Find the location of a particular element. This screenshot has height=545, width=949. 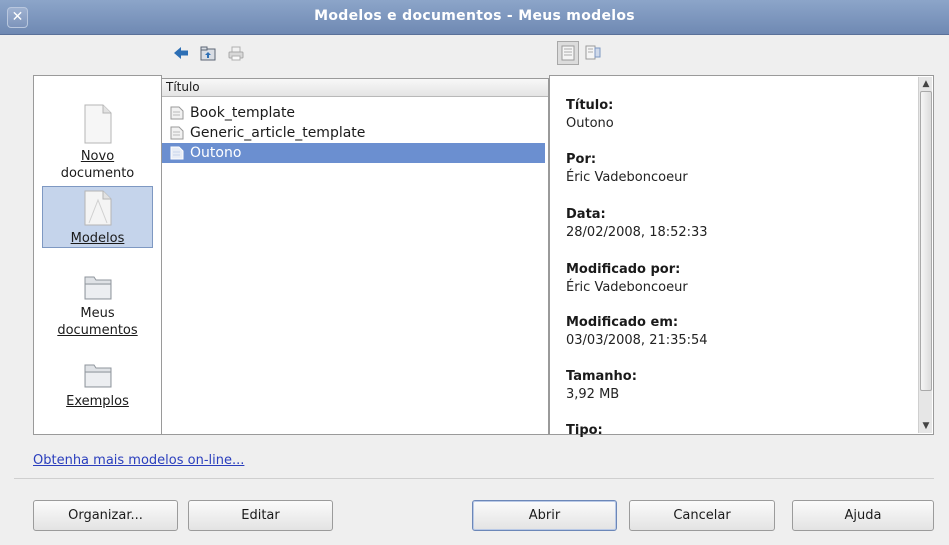

sidebar-item-label: documento is located at coordinates (97, 173).